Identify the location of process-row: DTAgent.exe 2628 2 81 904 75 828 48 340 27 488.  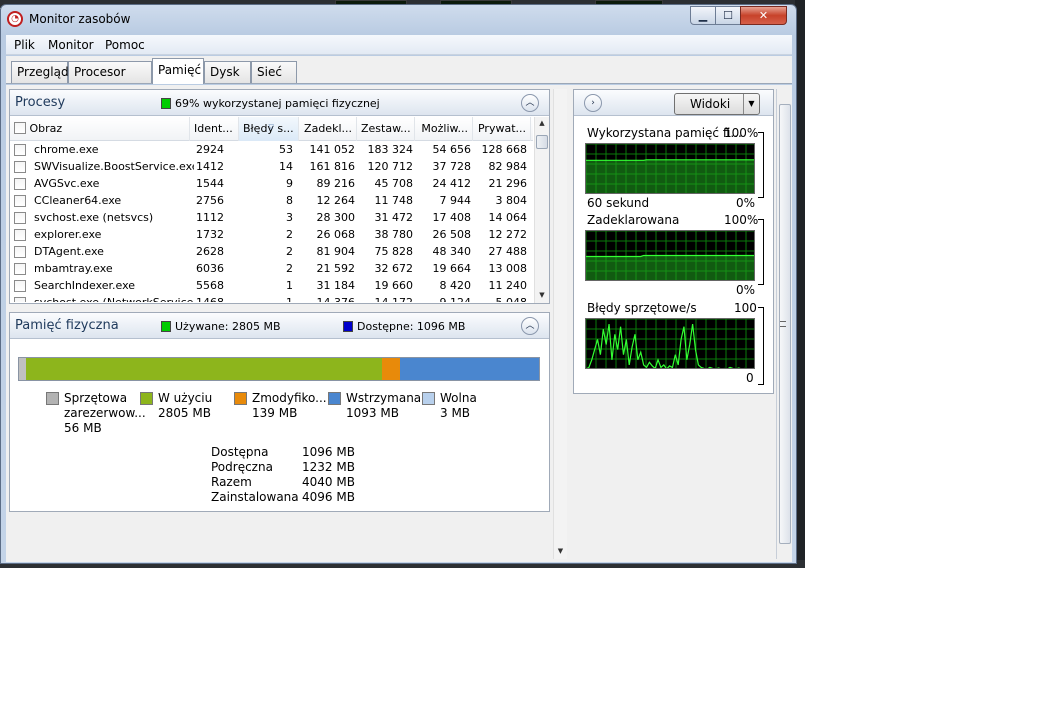
(271, 252).